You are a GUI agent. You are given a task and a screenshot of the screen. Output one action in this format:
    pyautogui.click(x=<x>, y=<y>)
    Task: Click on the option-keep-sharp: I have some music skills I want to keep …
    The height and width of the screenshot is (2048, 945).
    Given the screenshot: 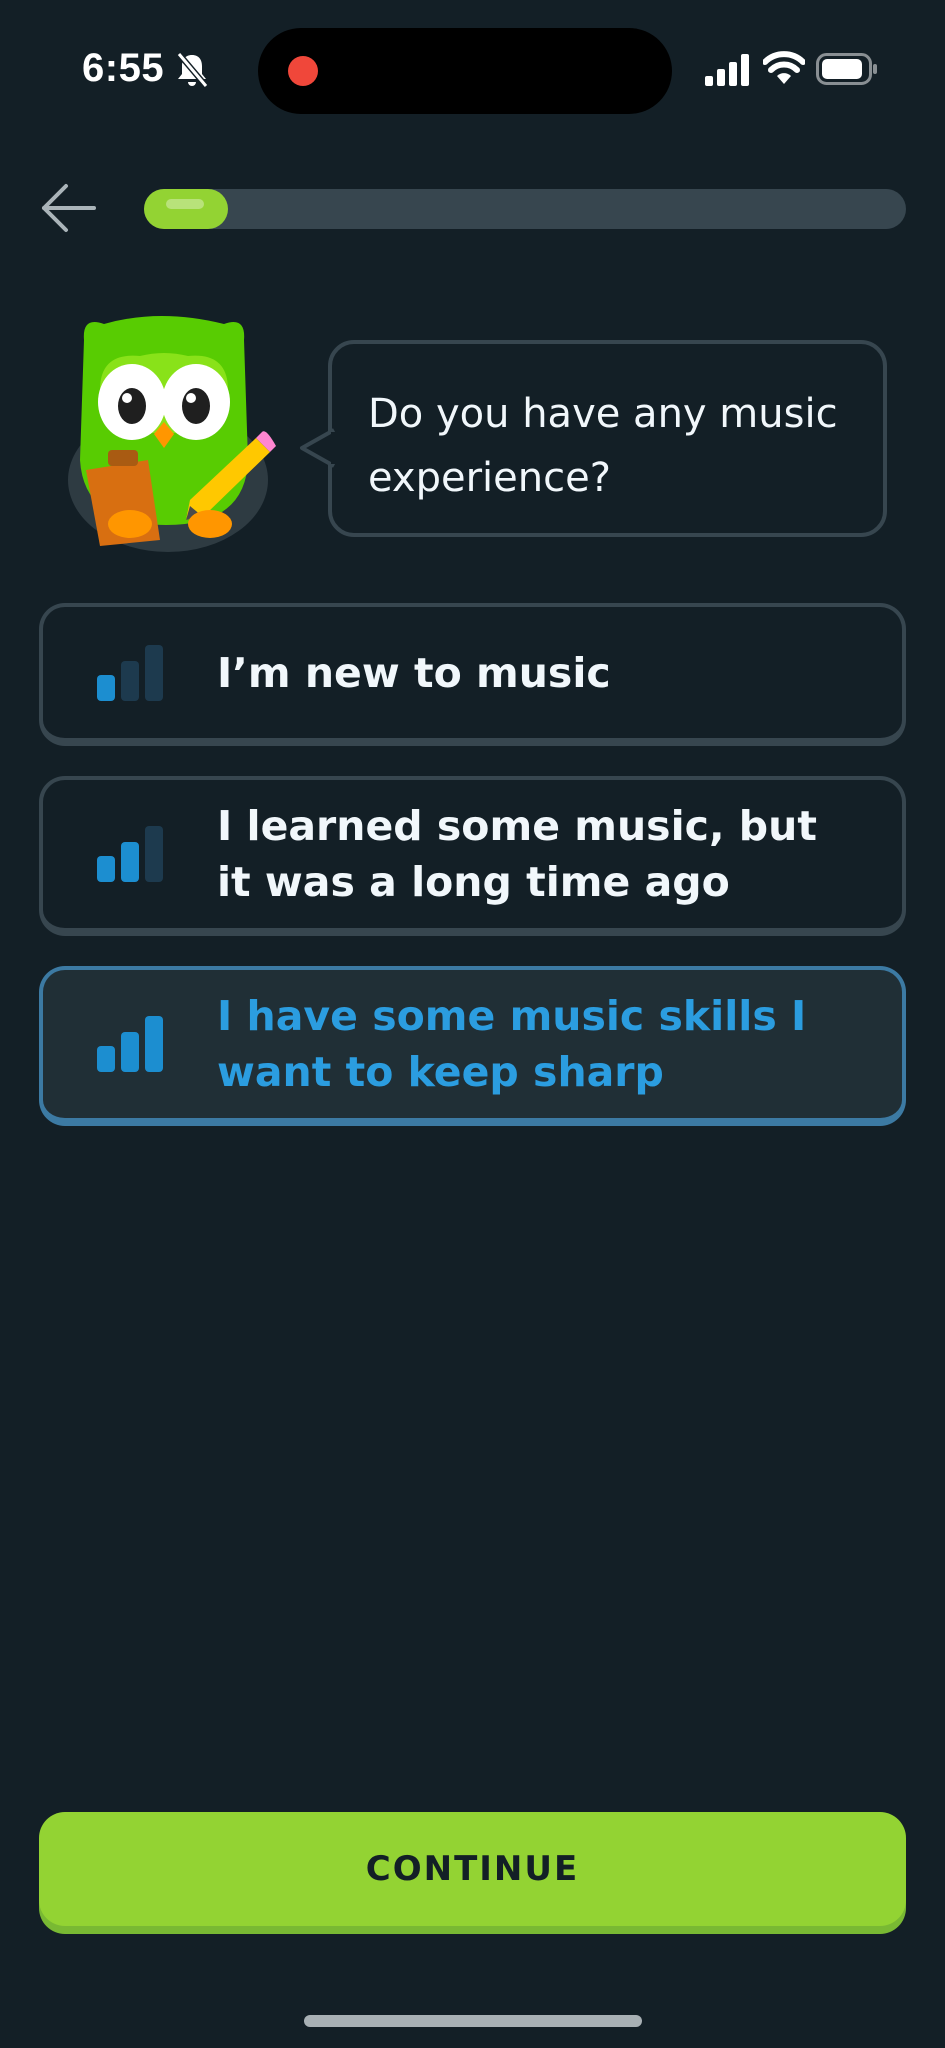 What is the action you would take?
    pyautogui.click(x=472, y=1046)
    